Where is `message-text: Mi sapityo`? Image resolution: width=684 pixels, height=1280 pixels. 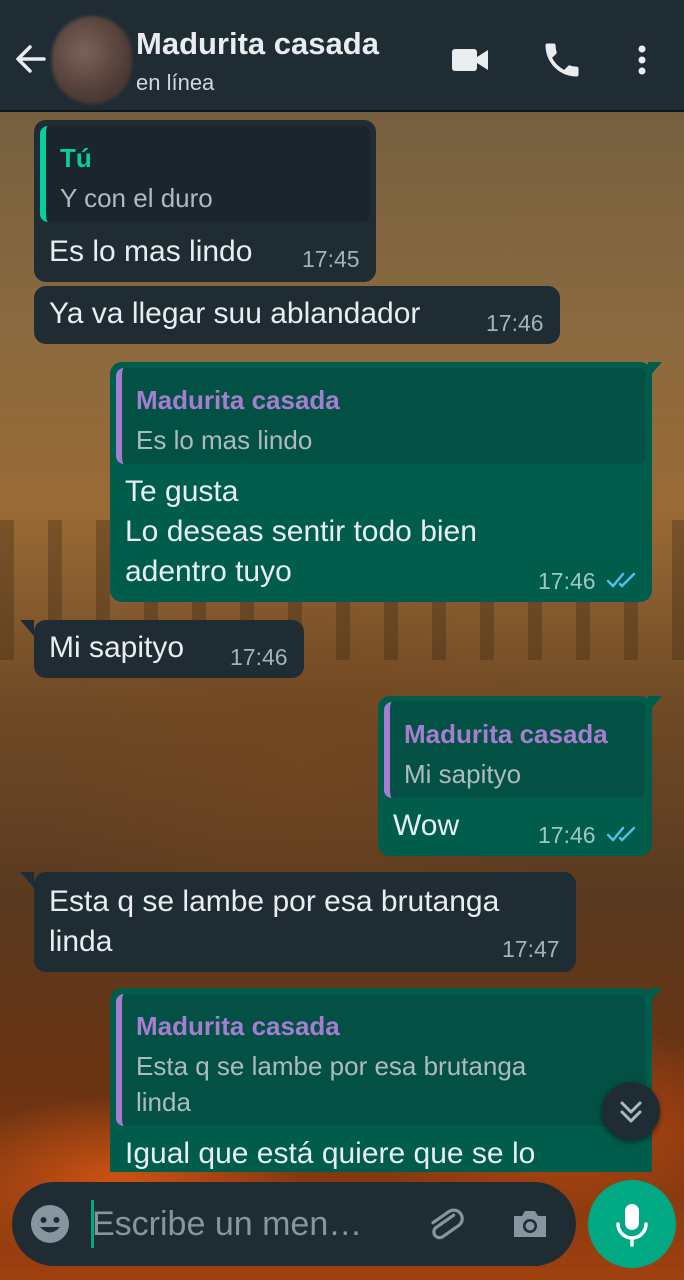 message-text: Mi sapityo is located at coordinates (117, 647).